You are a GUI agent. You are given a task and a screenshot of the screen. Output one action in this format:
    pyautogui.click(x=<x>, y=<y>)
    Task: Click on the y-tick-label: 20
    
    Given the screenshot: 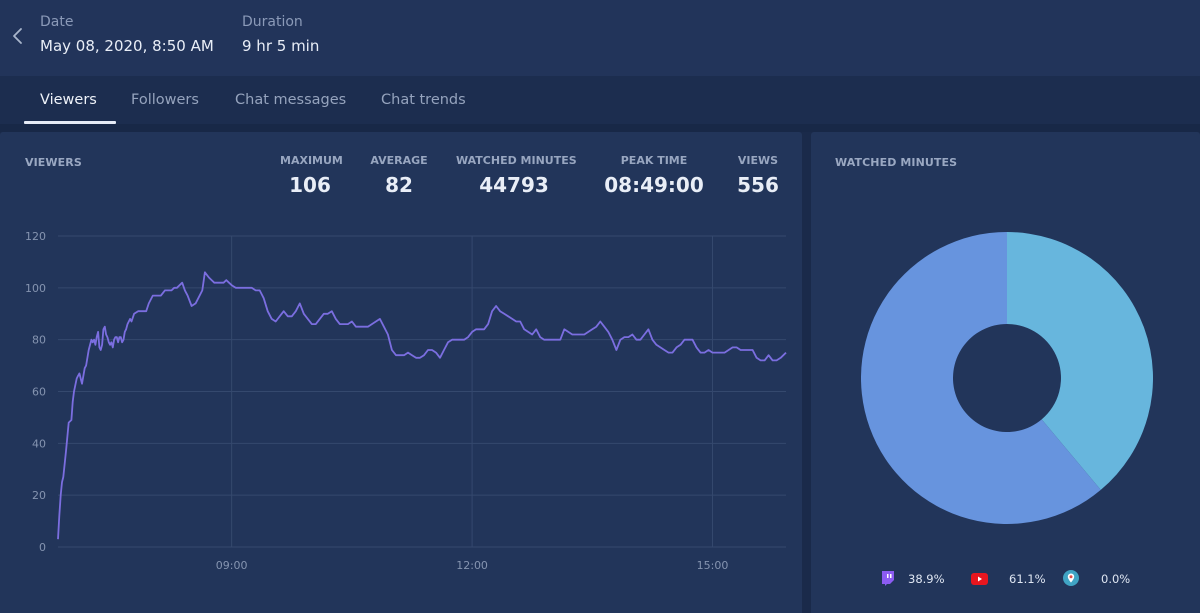 What is the action you would take?
    pyautogui.click(x=39, y=495)
    